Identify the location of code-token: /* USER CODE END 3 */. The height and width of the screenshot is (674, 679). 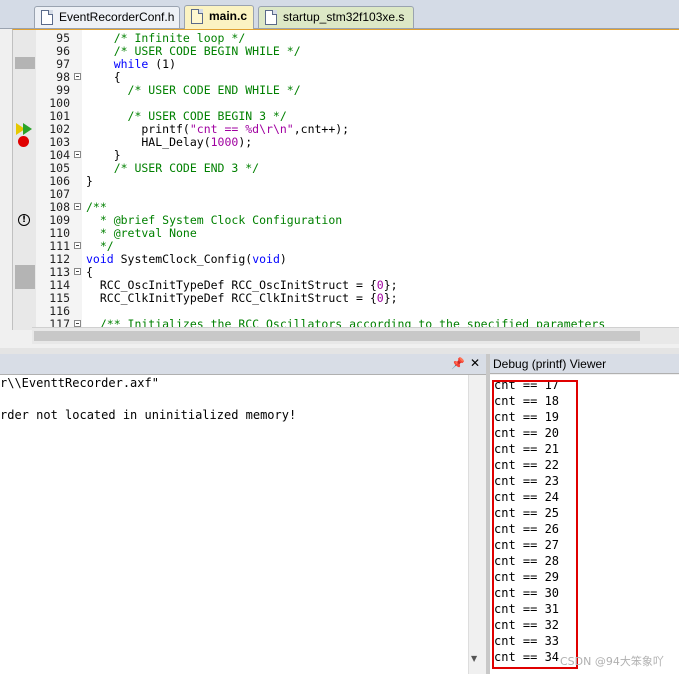
(173, 168).